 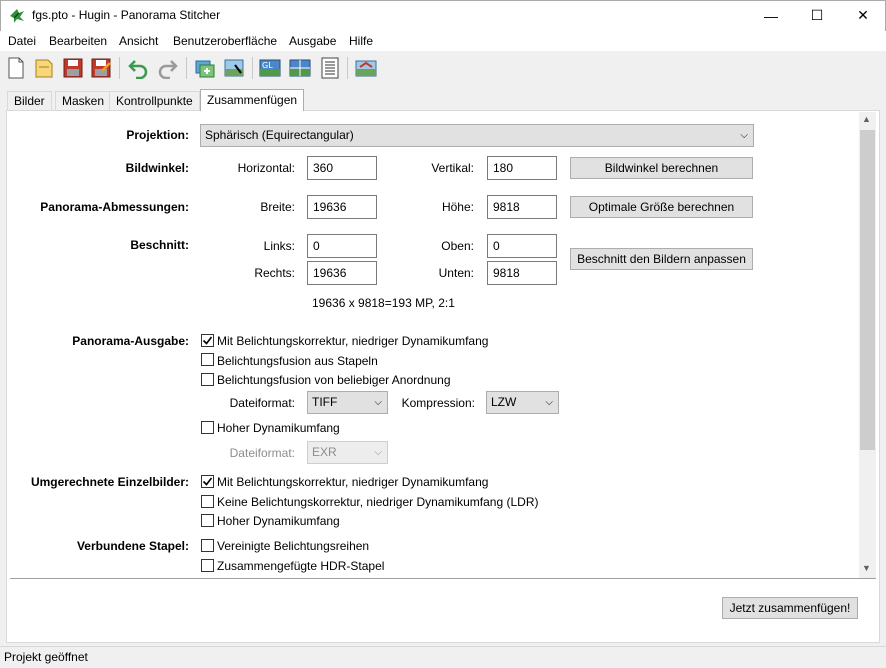 I want to click on crop-left-input: 0, so click(x=342, y=246).